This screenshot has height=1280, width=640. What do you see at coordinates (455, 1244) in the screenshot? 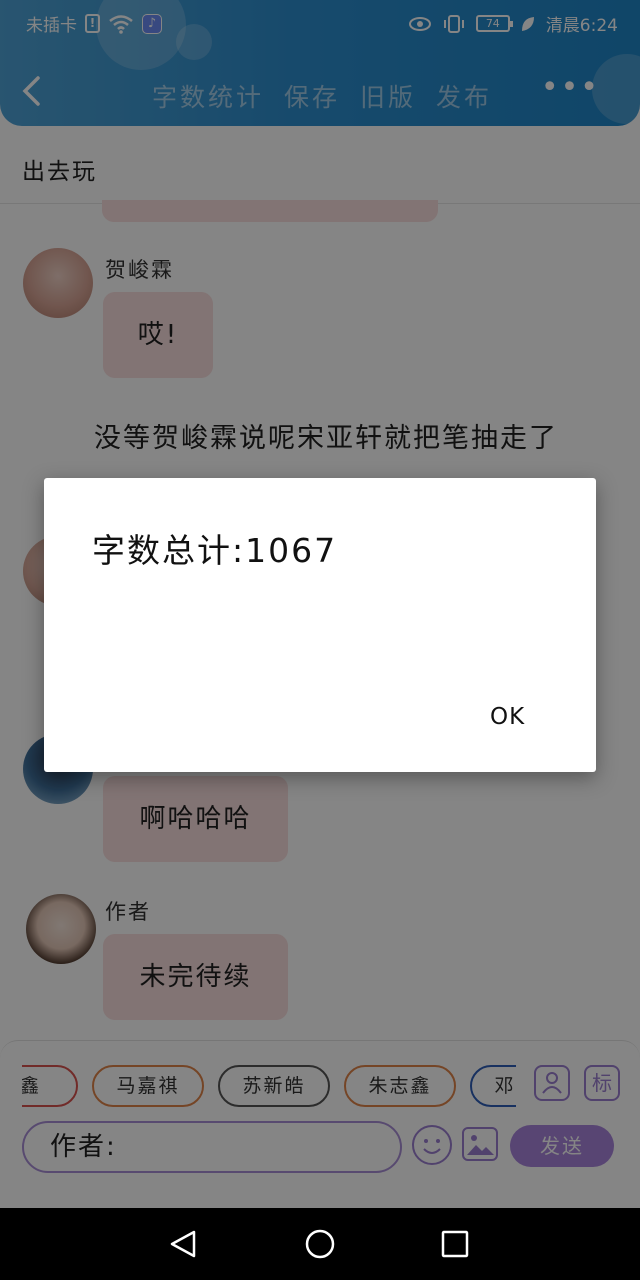
I see `recents-nav-icon` at bounding box center [455, 1244].